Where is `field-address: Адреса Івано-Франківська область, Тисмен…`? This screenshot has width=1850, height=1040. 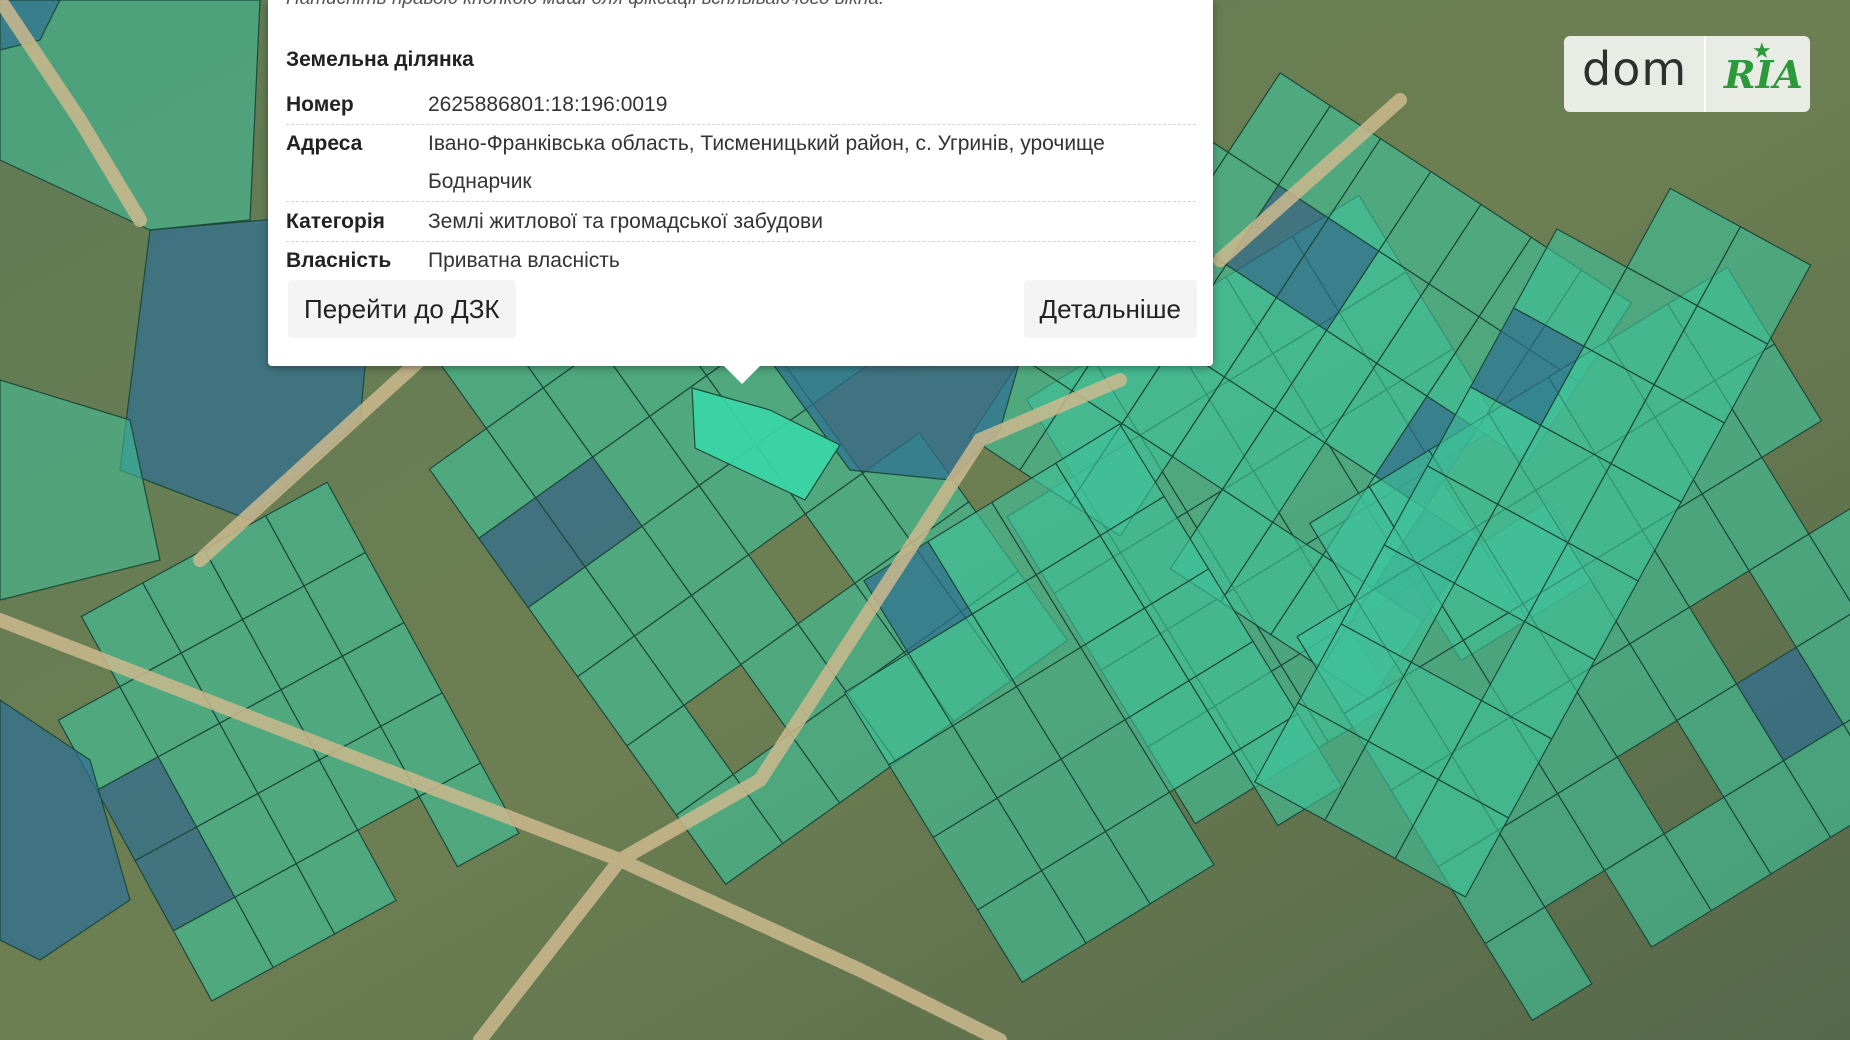 field-address: Адреса Івано-Франківська область, Тисмен… is located at coordinates (741, 163).